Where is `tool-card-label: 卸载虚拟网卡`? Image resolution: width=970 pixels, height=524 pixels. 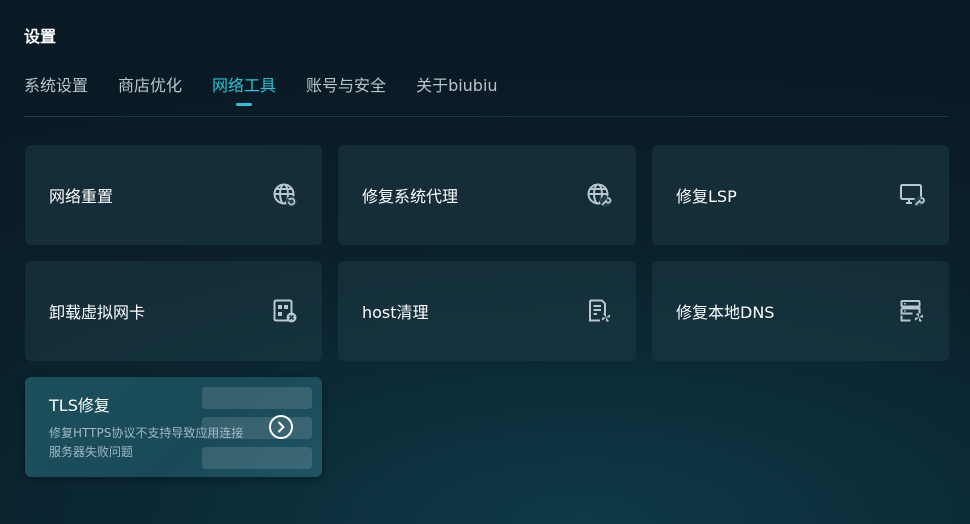 tool-card-label: 卸载虚拟网卡 is located at coordinates (97, 312).